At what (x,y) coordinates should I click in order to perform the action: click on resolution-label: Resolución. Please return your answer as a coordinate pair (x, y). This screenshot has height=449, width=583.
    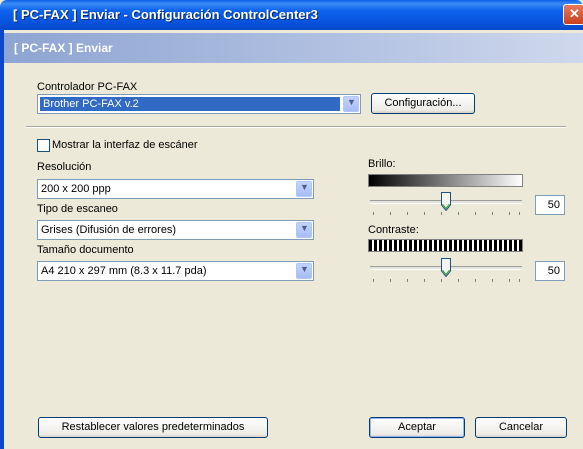
    Looking at the image, I should click on (64, 167).